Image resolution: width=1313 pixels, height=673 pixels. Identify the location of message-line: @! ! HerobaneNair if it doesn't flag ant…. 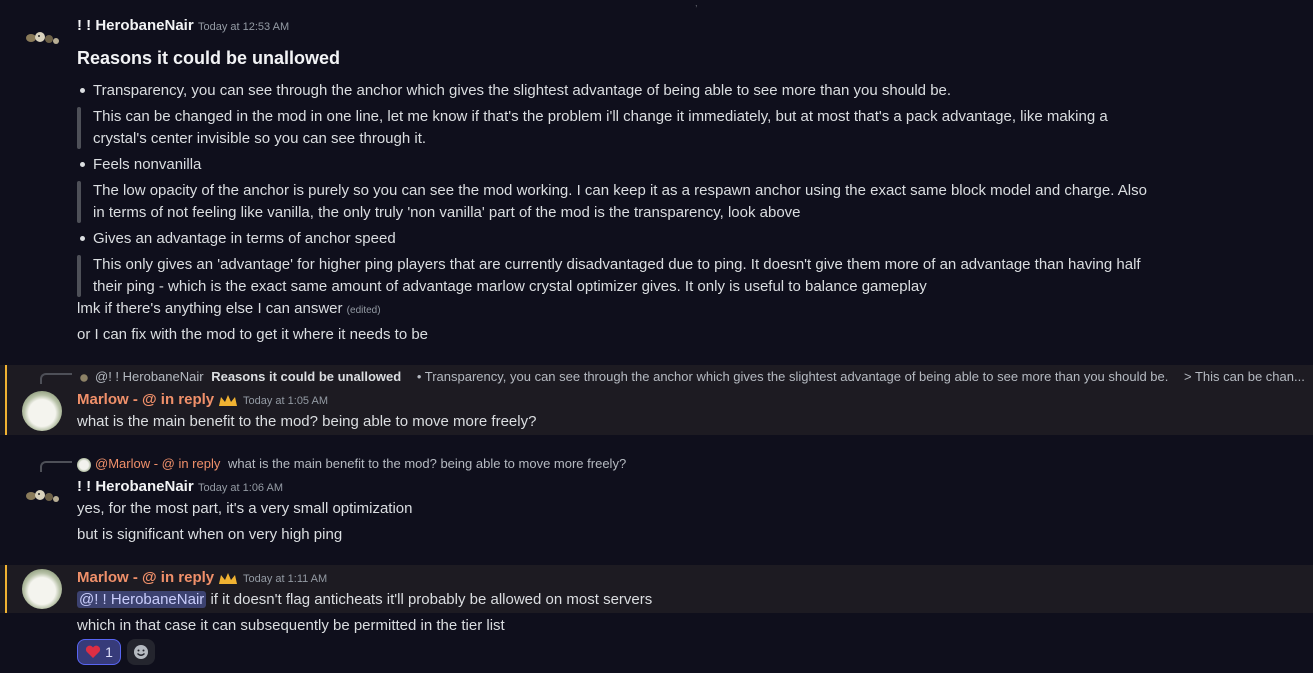
(365, 599).